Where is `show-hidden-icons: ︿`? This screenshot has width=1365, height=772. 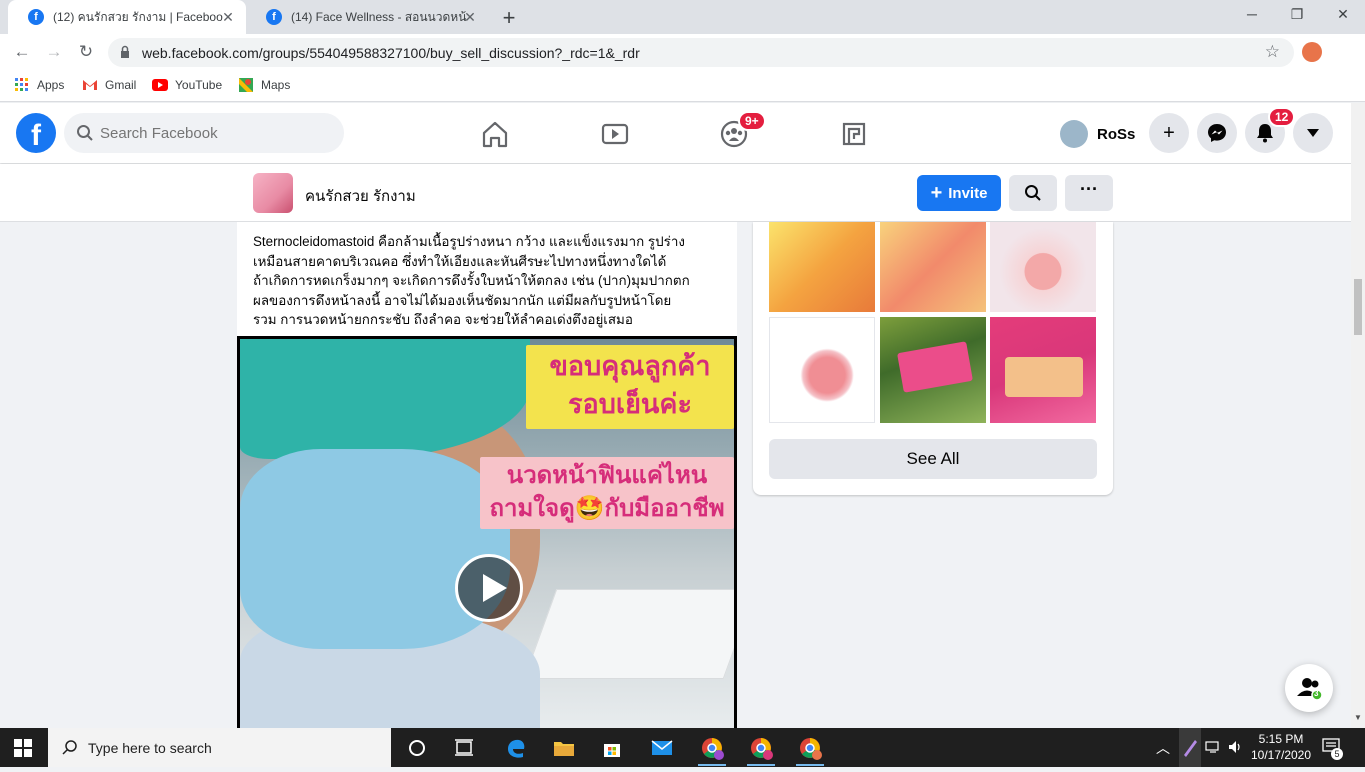
show-hidden-icons: ︿ is located at coordinates (1163, 748).